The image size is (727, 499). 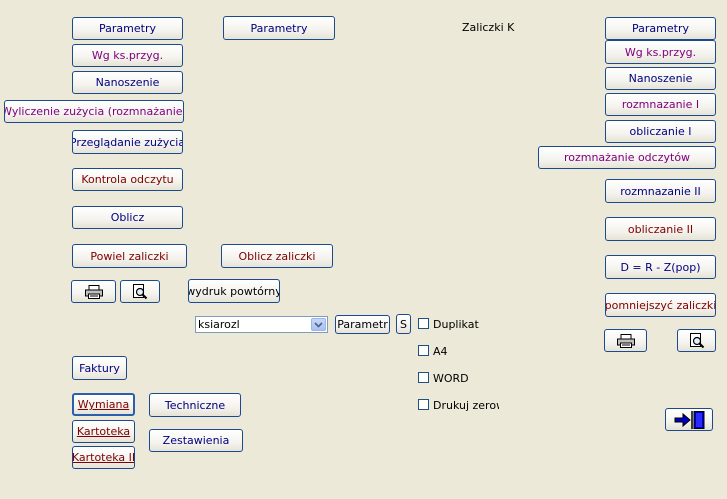 I want to click on wymiana-label: Wymiana, so click(x=103, y=404).